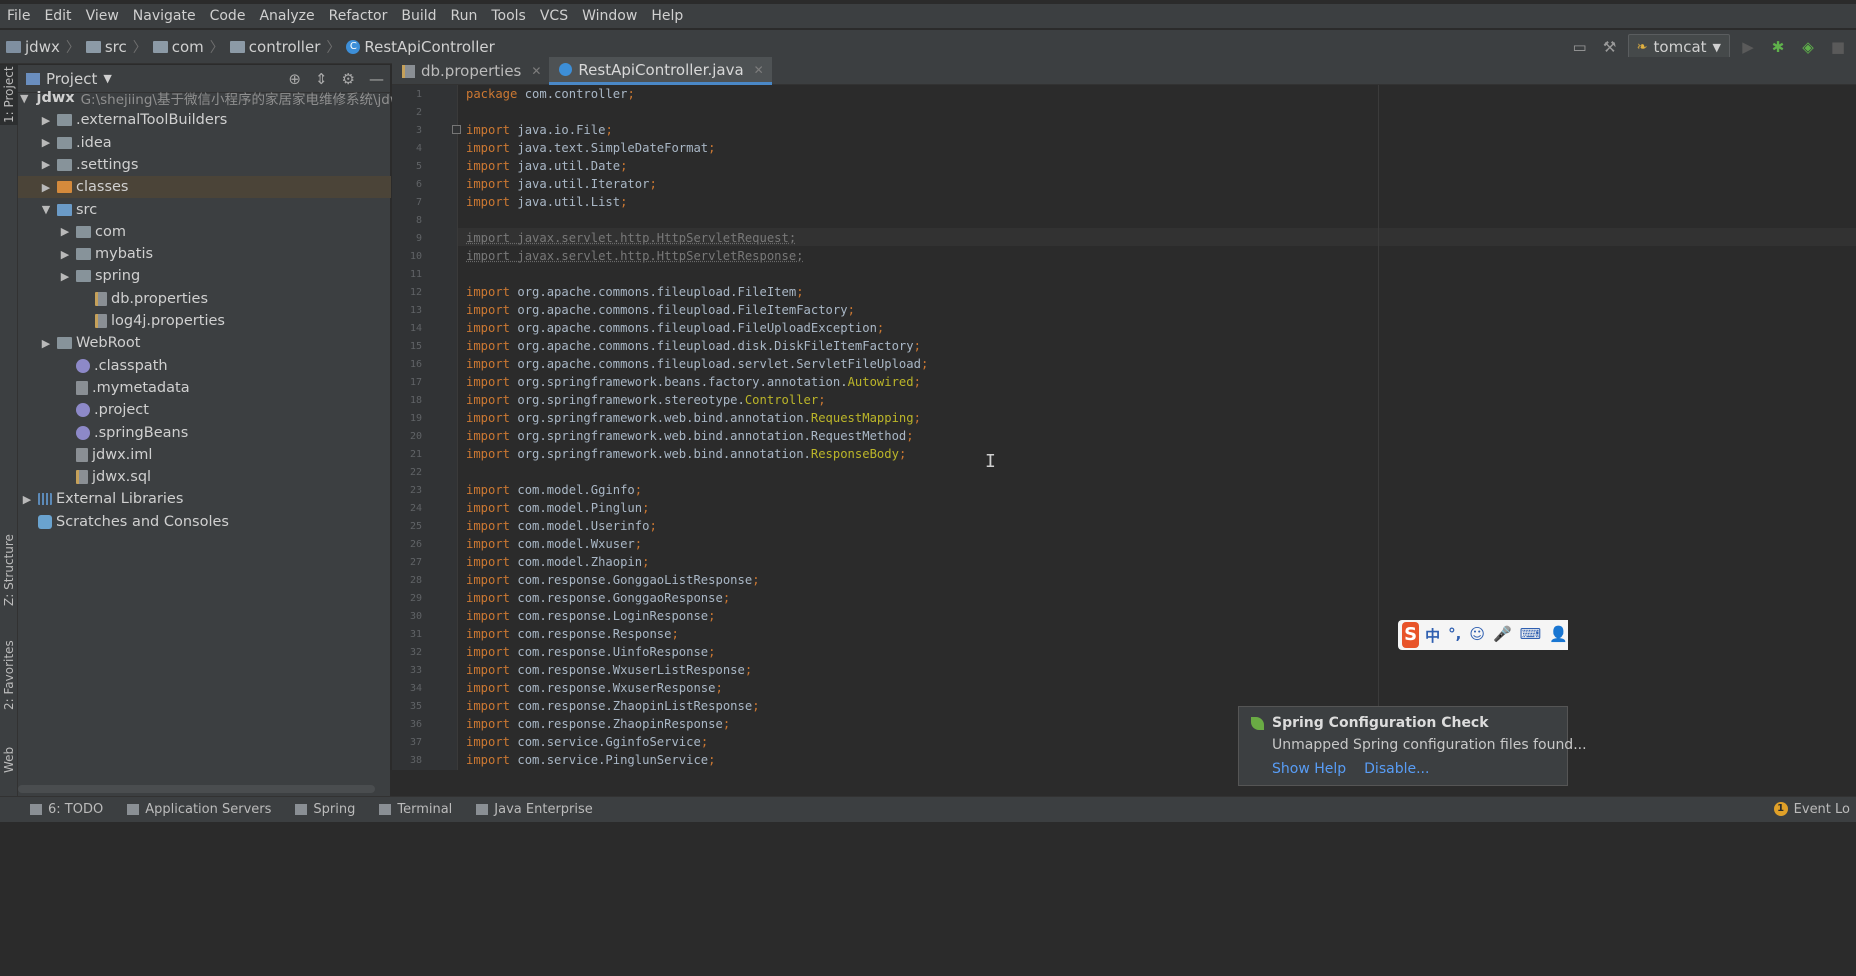 The height and width of the screenshot is (976, 1856). What do you see at coordinates (204, 321) in the screenshot?
I see `tree-item: log4j.properties` at bounding box center [204, 321].